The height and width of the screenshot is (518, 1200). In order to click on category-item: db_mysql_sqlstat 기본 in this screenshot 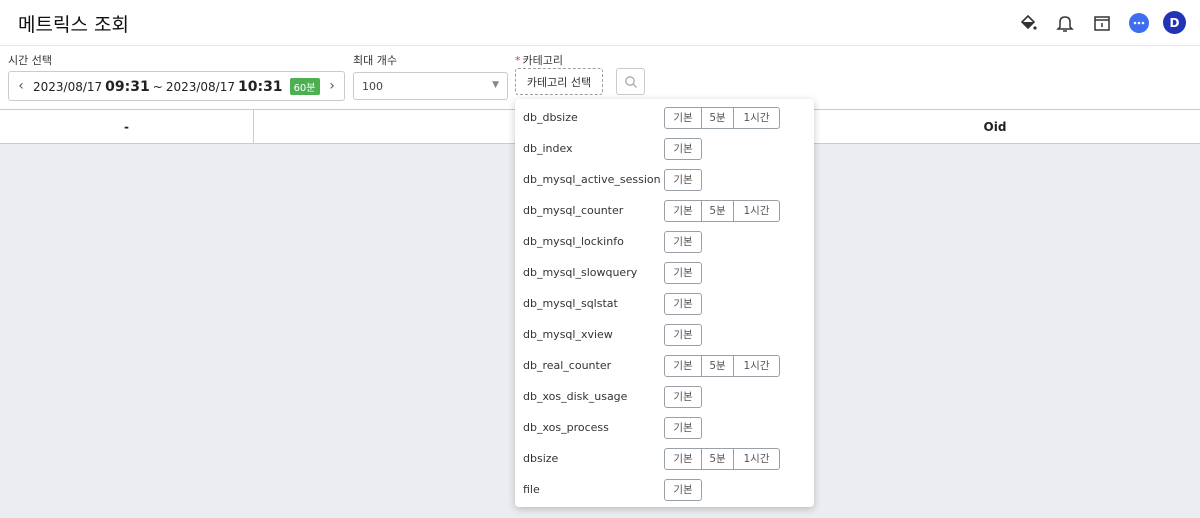, I will do `click(664, 303)`.